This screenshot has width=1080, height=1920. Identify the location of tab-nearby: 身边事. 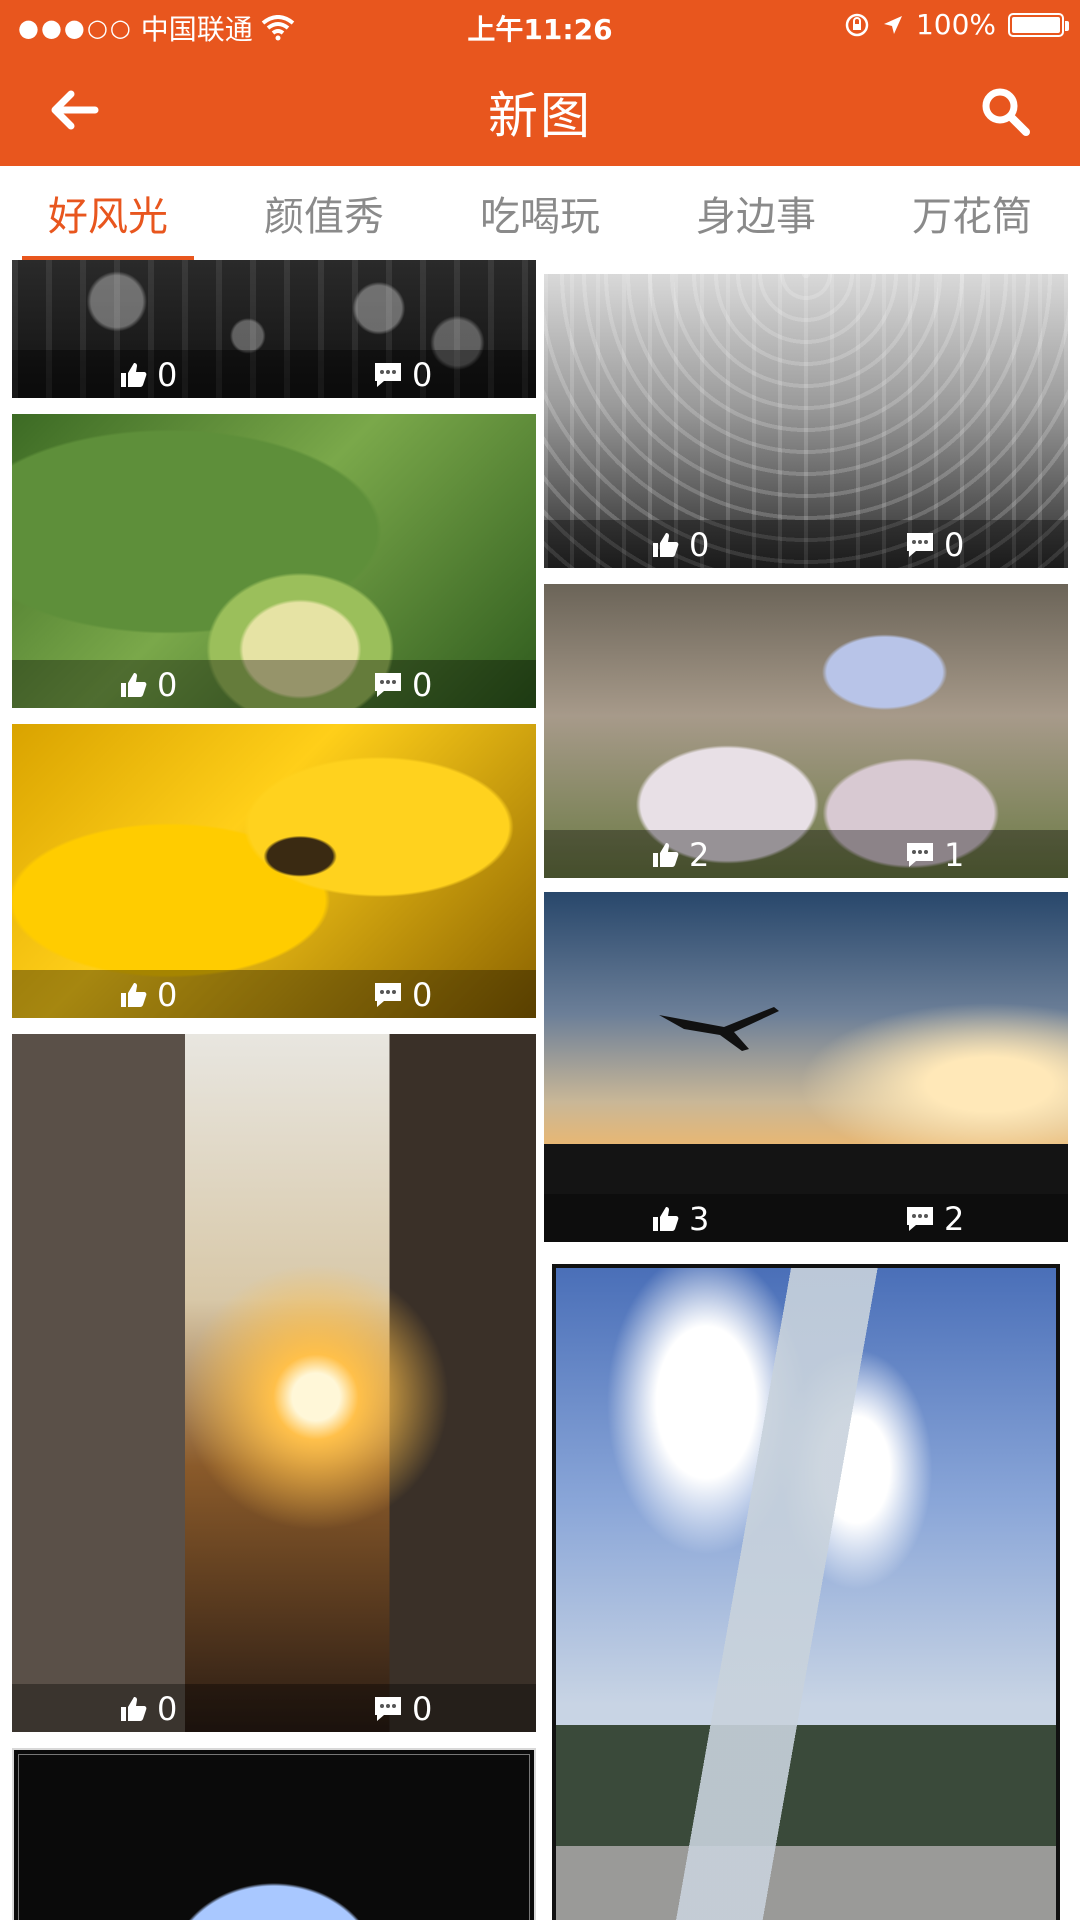
(756, 213).